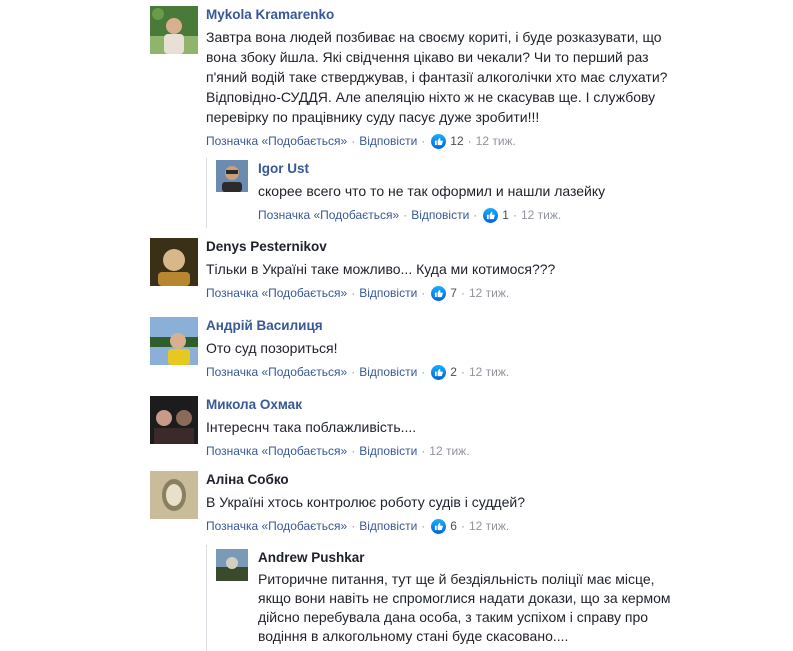 The width and height of the screenshot is (793, 651). I want to click on reaction-count: 2, so click(444, 372).